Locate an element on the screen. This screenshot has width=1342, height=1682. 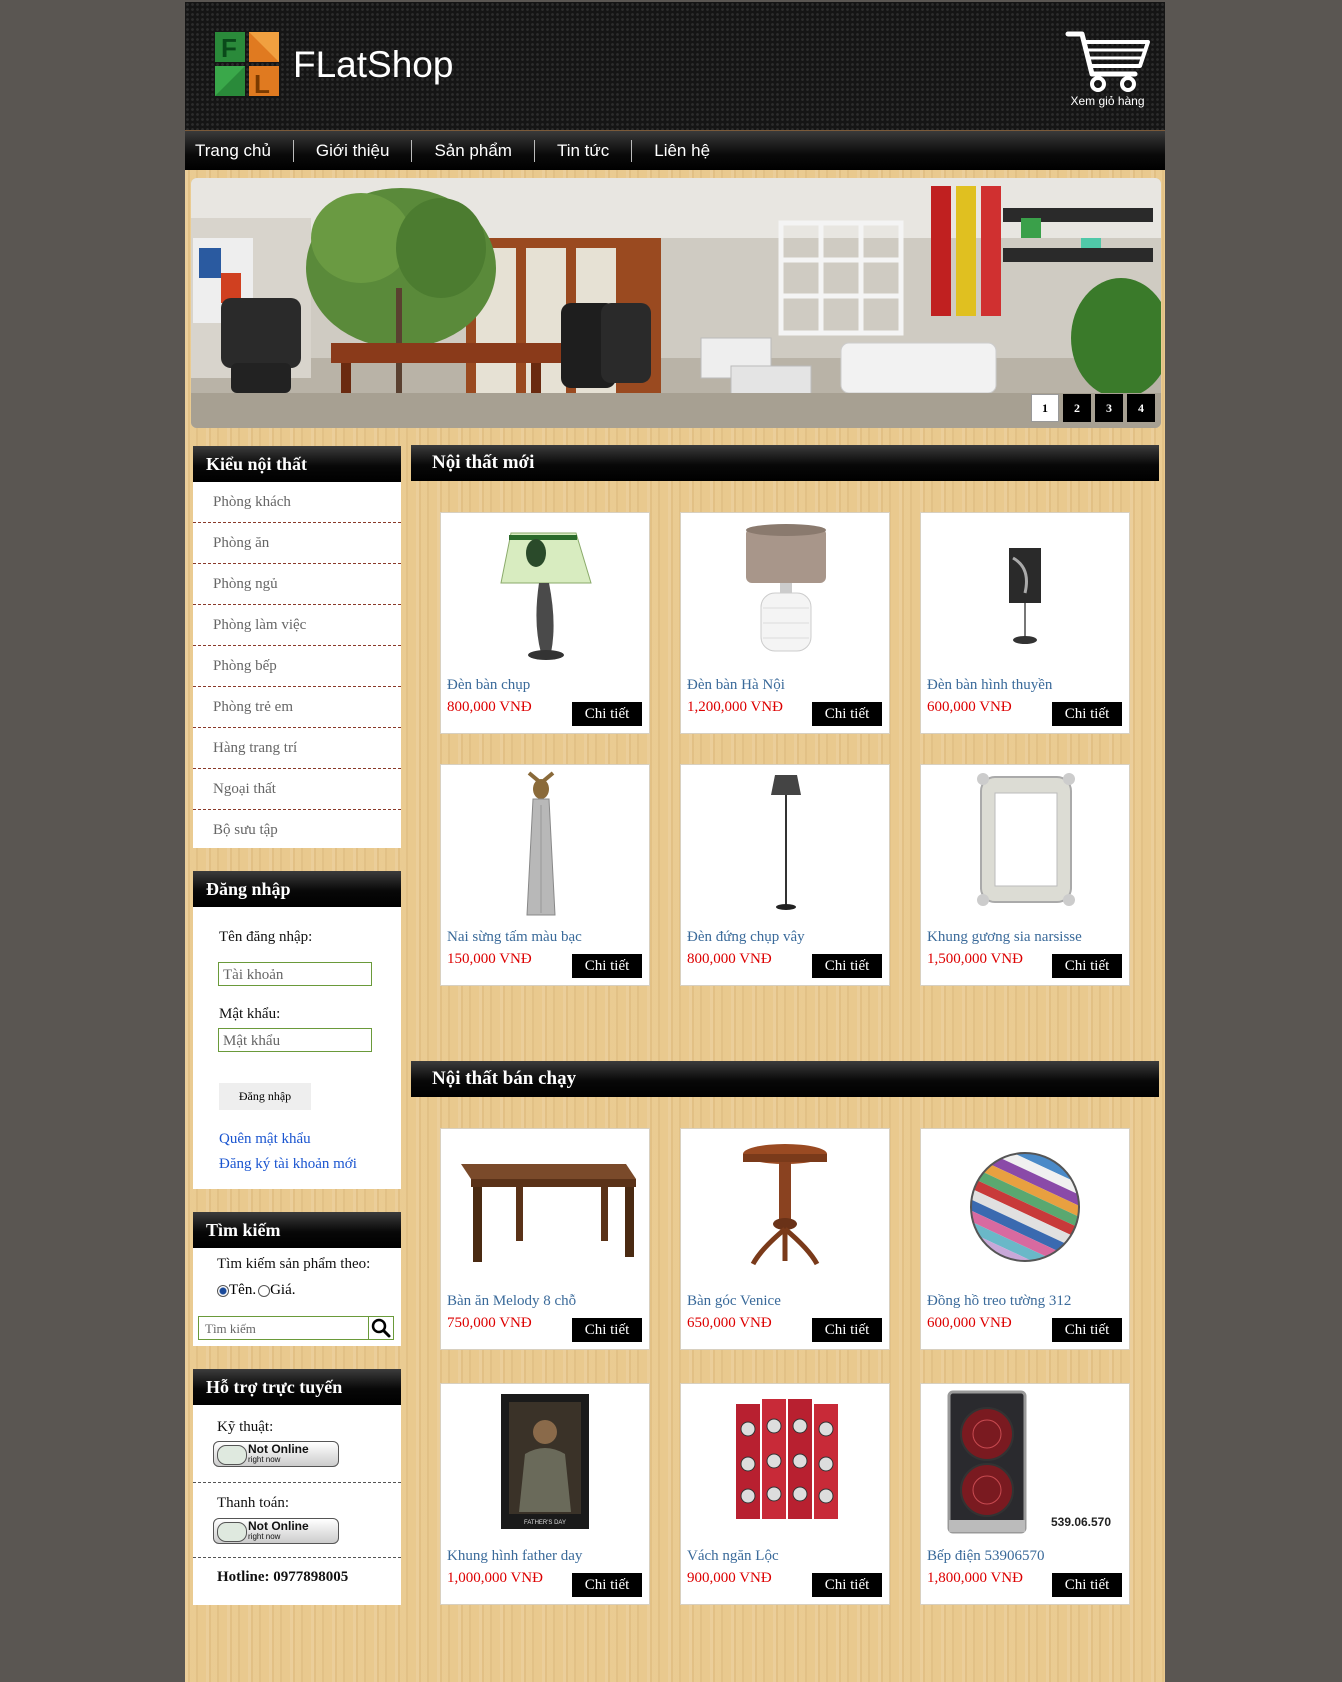
product-card: Bàn ăn Melody 8 chỗ 750,000 VNĐ Chi tiết is located at coordinates (545, 1239).